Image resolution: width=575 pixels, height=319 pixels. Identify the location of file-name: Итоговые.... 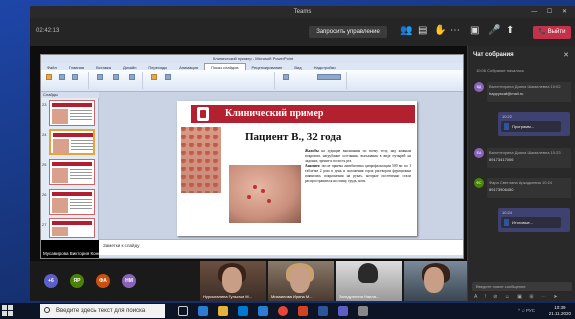
(523, 222).